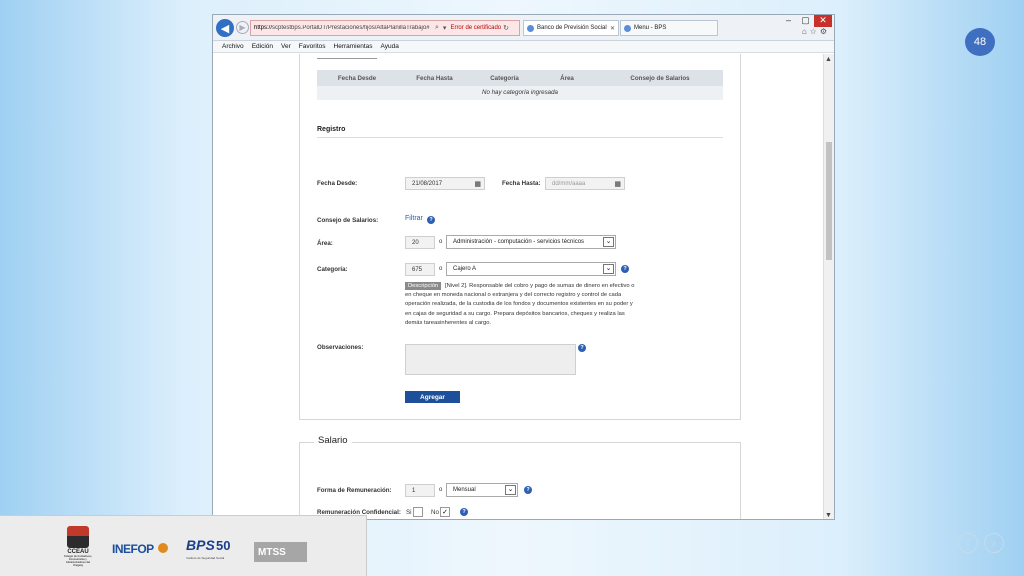  Describe the element at coordinates (585, 183) in the screenshot. I see `fecha-hasta-input: dd/mm/aaaa ▦` at that location.